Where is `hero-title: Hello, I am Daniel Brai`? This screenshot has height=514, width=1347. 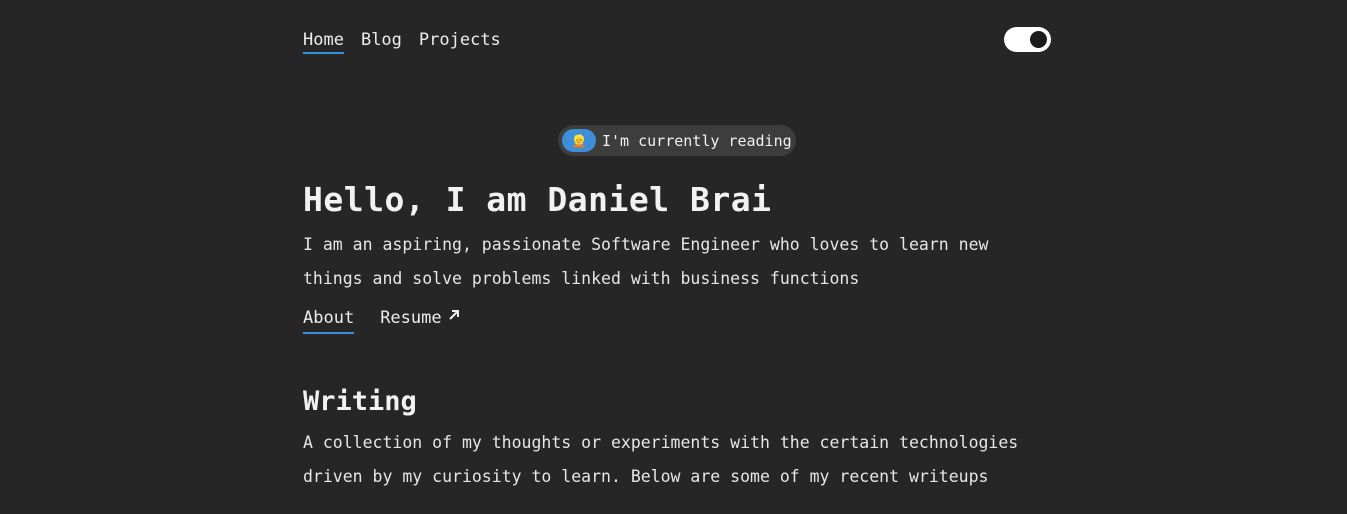 hero-title: Hello, I am Daniel Brai is located at coordinates (537, 199).